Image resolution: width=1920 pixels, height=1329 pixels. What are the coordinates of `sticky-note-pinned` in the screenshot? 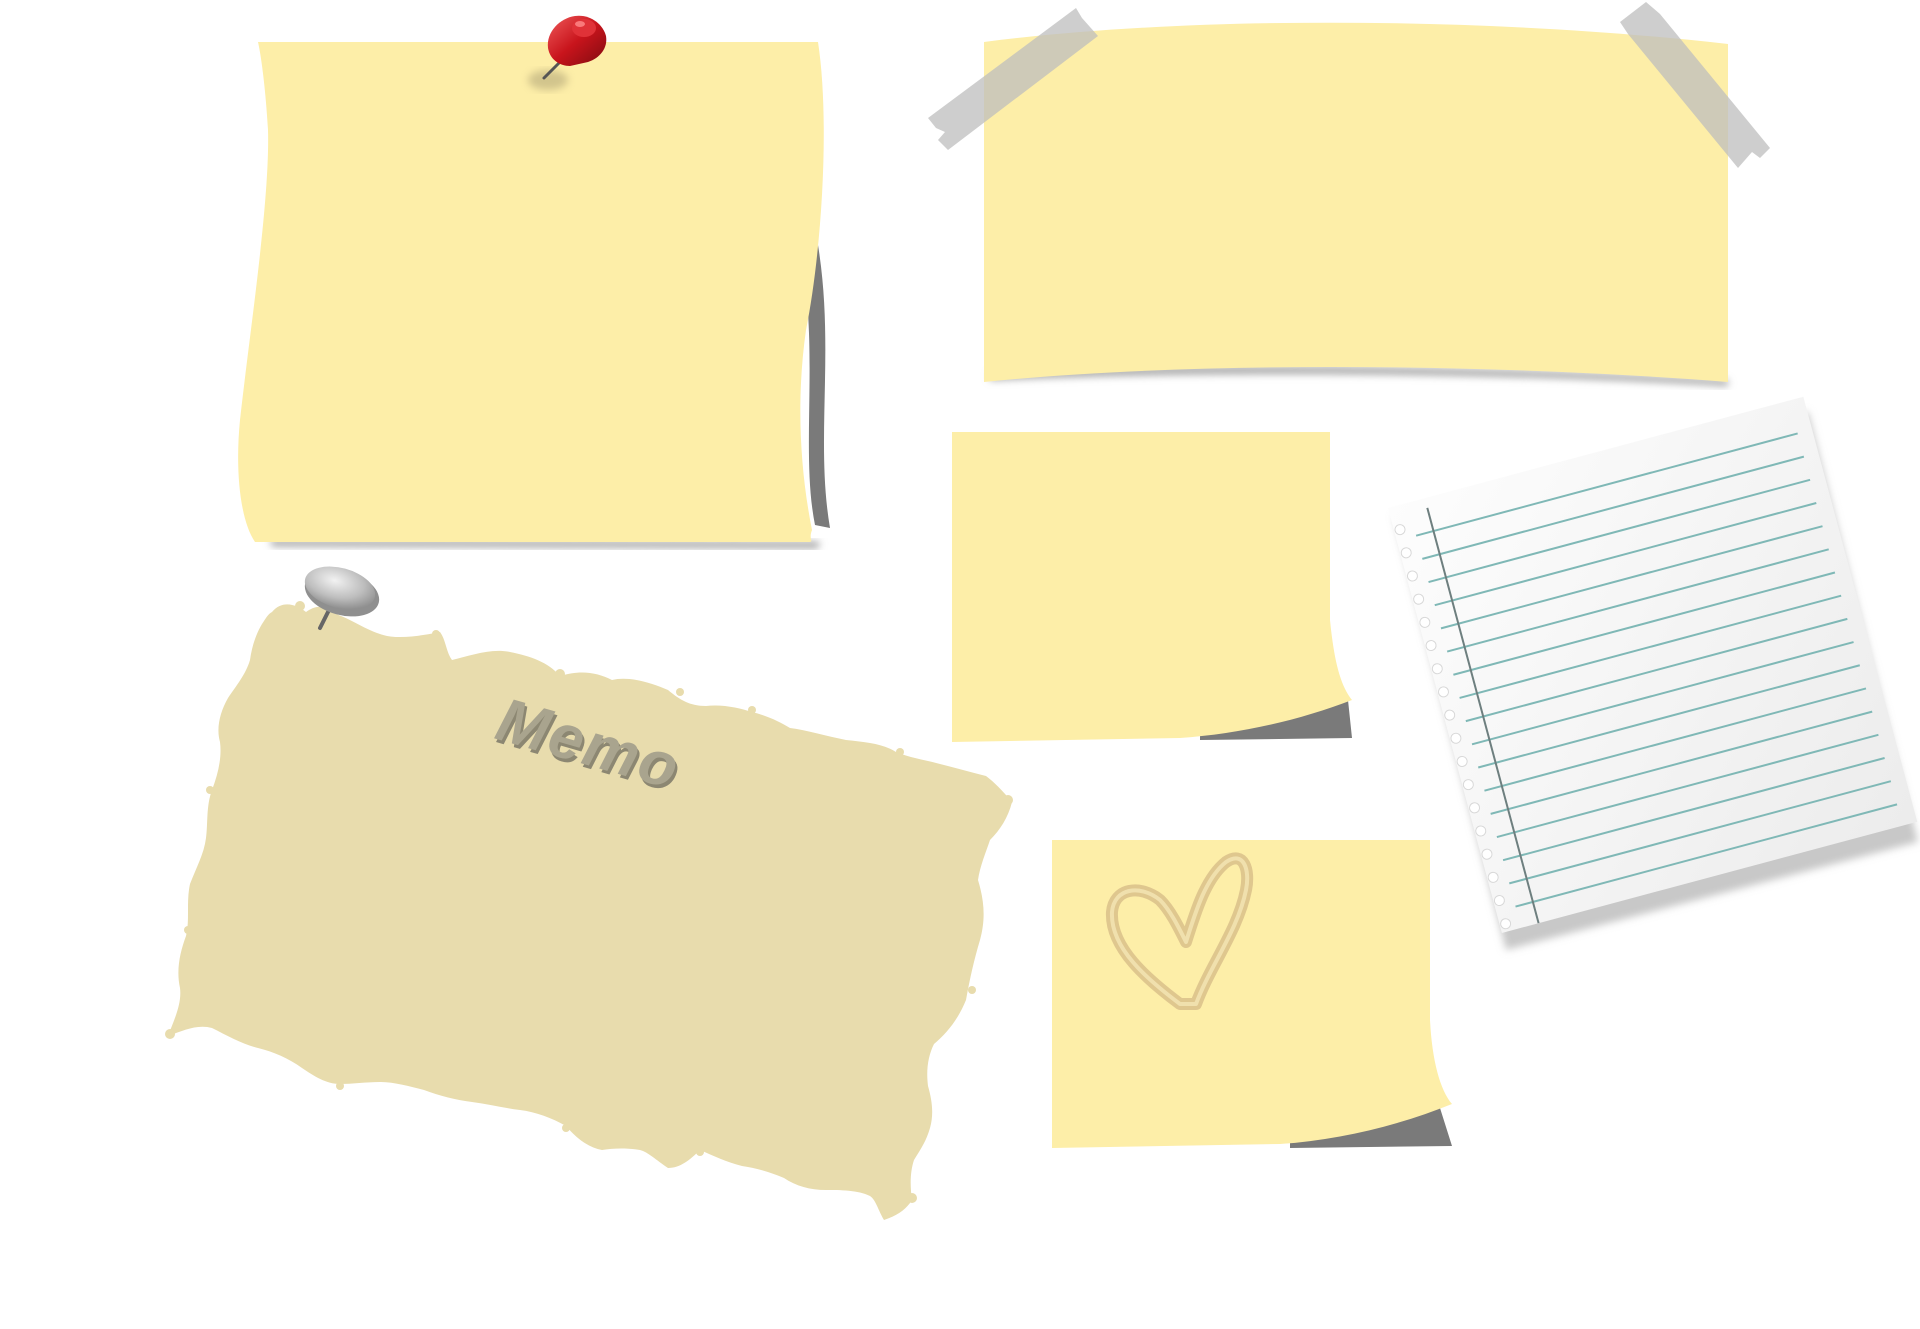 It's located at (534, 281).